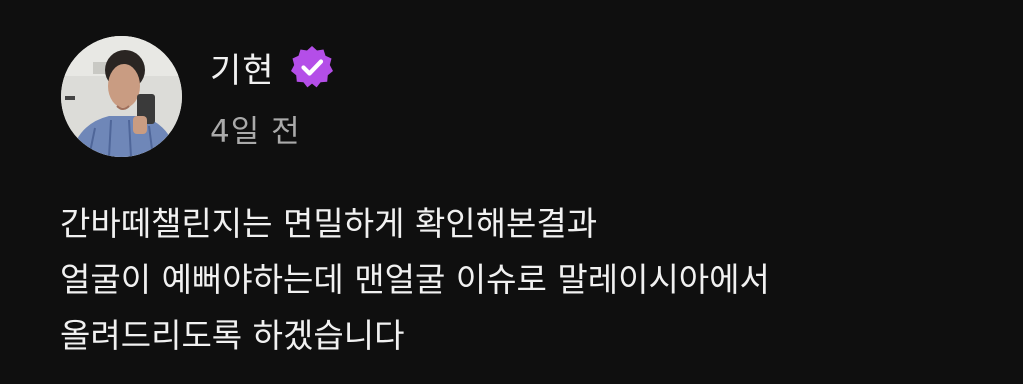 The width and height of the screenshot is (1023, 384). I want to click on post-timestamp: 4일 전, so click(255, 132).